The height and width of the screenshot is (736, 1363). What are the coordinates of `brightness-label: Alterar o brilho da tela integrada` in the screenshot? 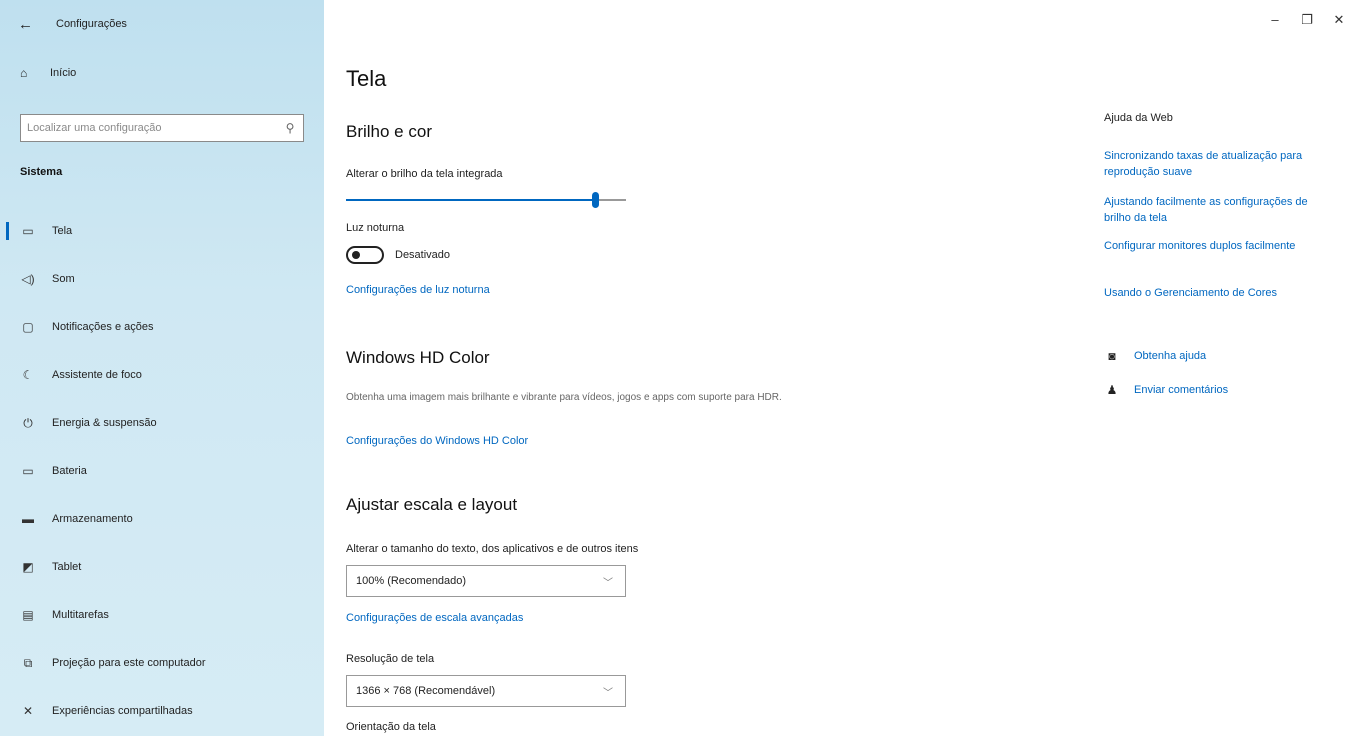 It's located at (424, 174).